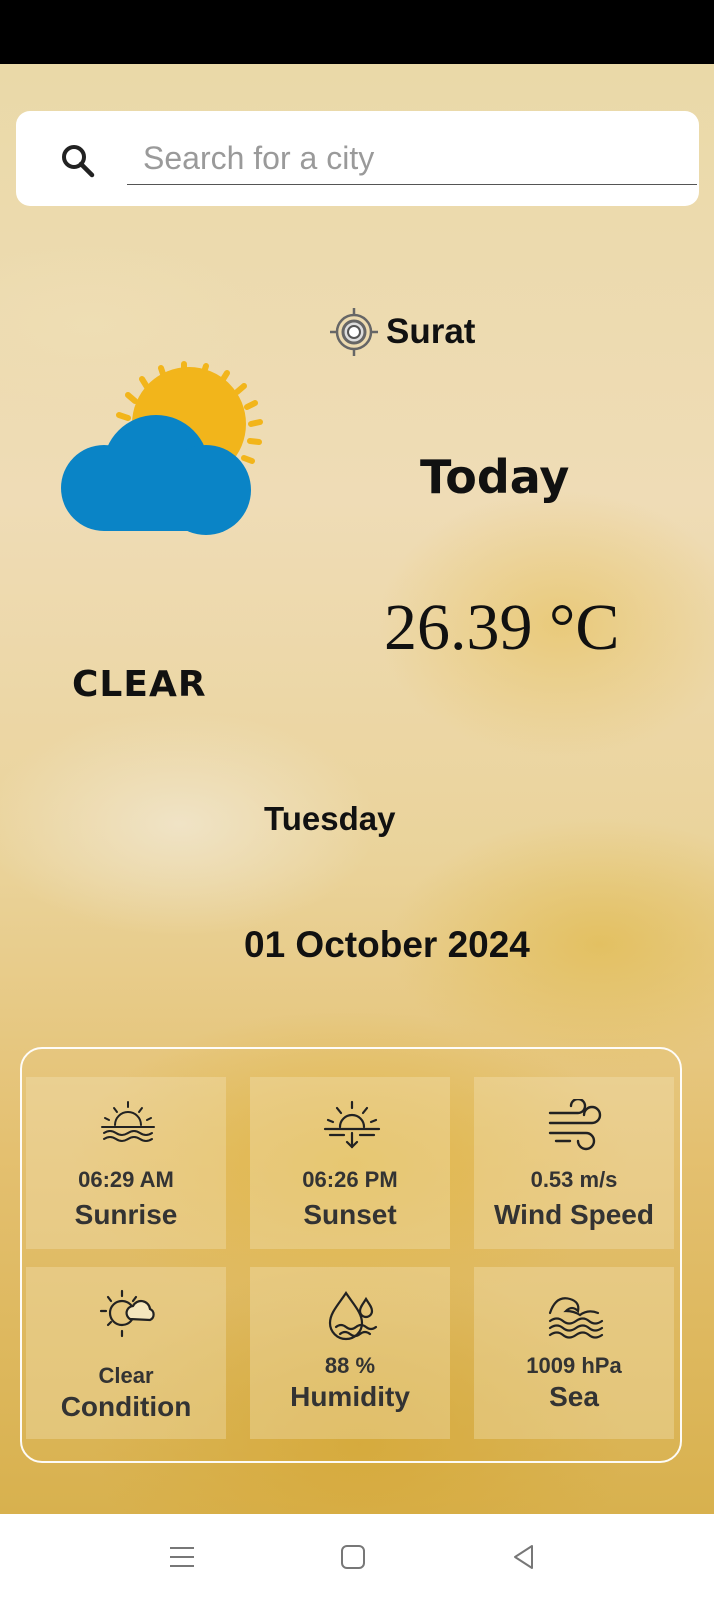 Image resolution: width=714 pixels, height=1599 pixels. What do you see at coordinates (431, 331) in the screenshot?
I see `city-name: Surat` at bounding box center [431, 331].